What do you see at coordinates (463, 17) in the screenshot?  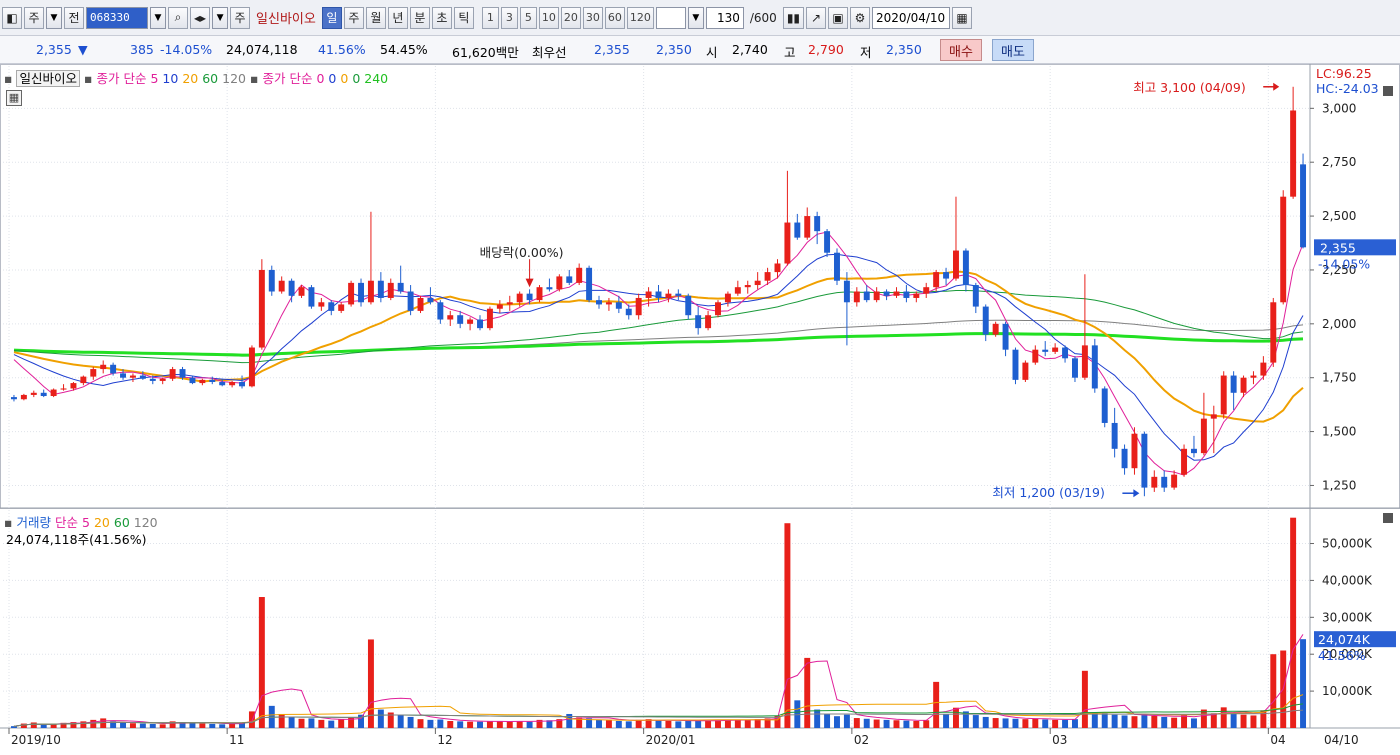 I see `period-tab-tick: 틱` at bounding box center [463, 17].